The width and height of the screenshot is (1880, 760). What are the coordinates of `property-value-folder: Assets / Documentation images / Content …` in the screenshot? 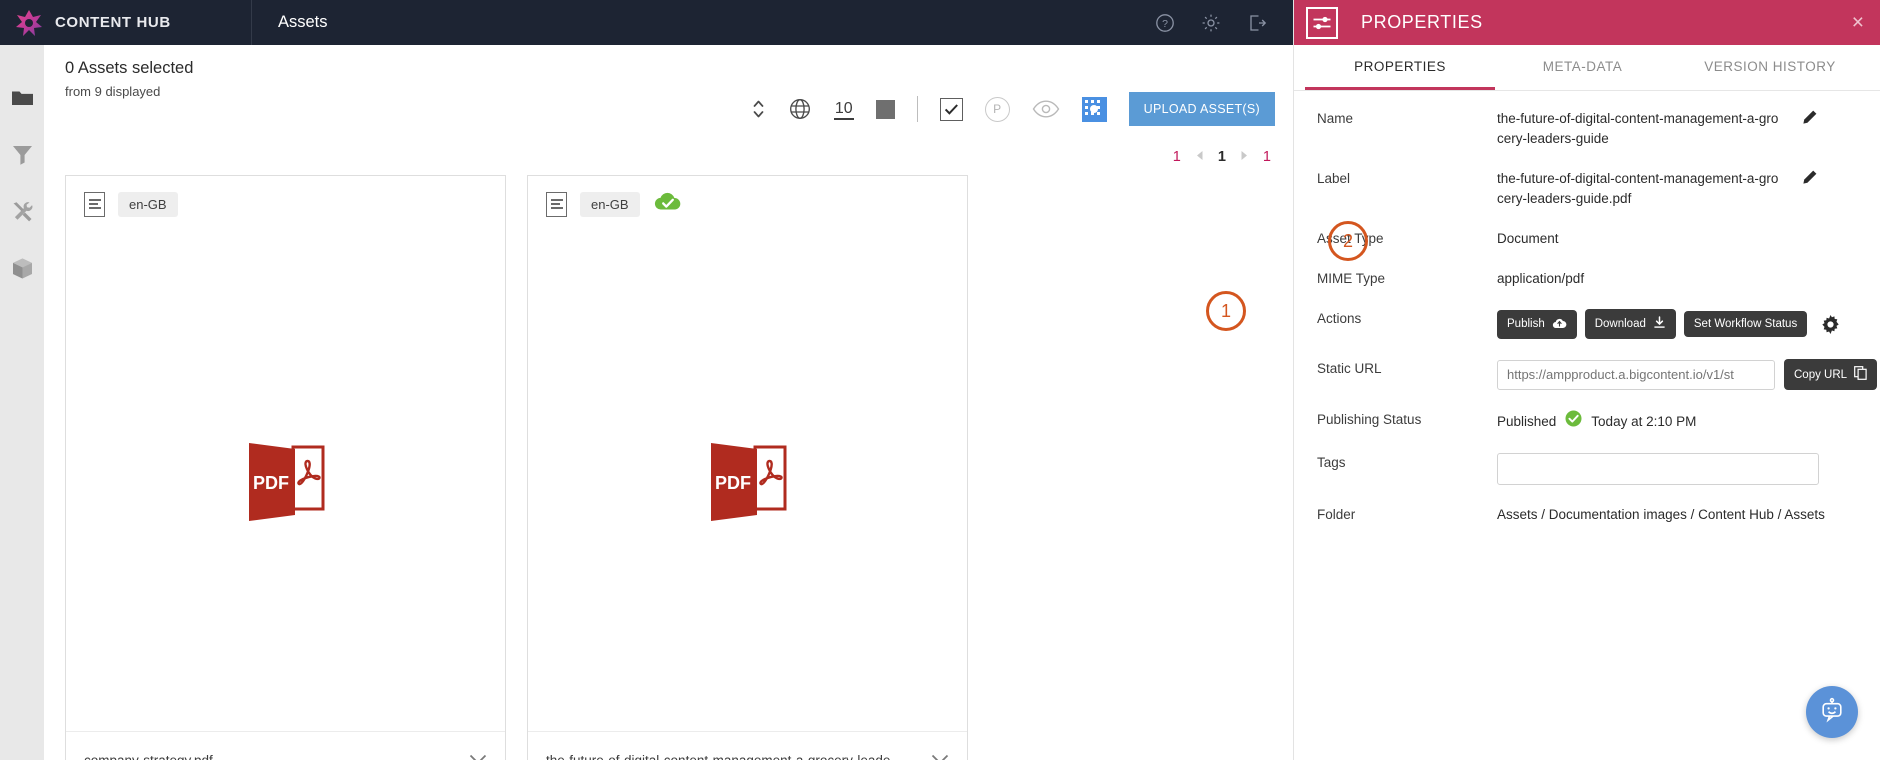 It's located at (1661, 514).